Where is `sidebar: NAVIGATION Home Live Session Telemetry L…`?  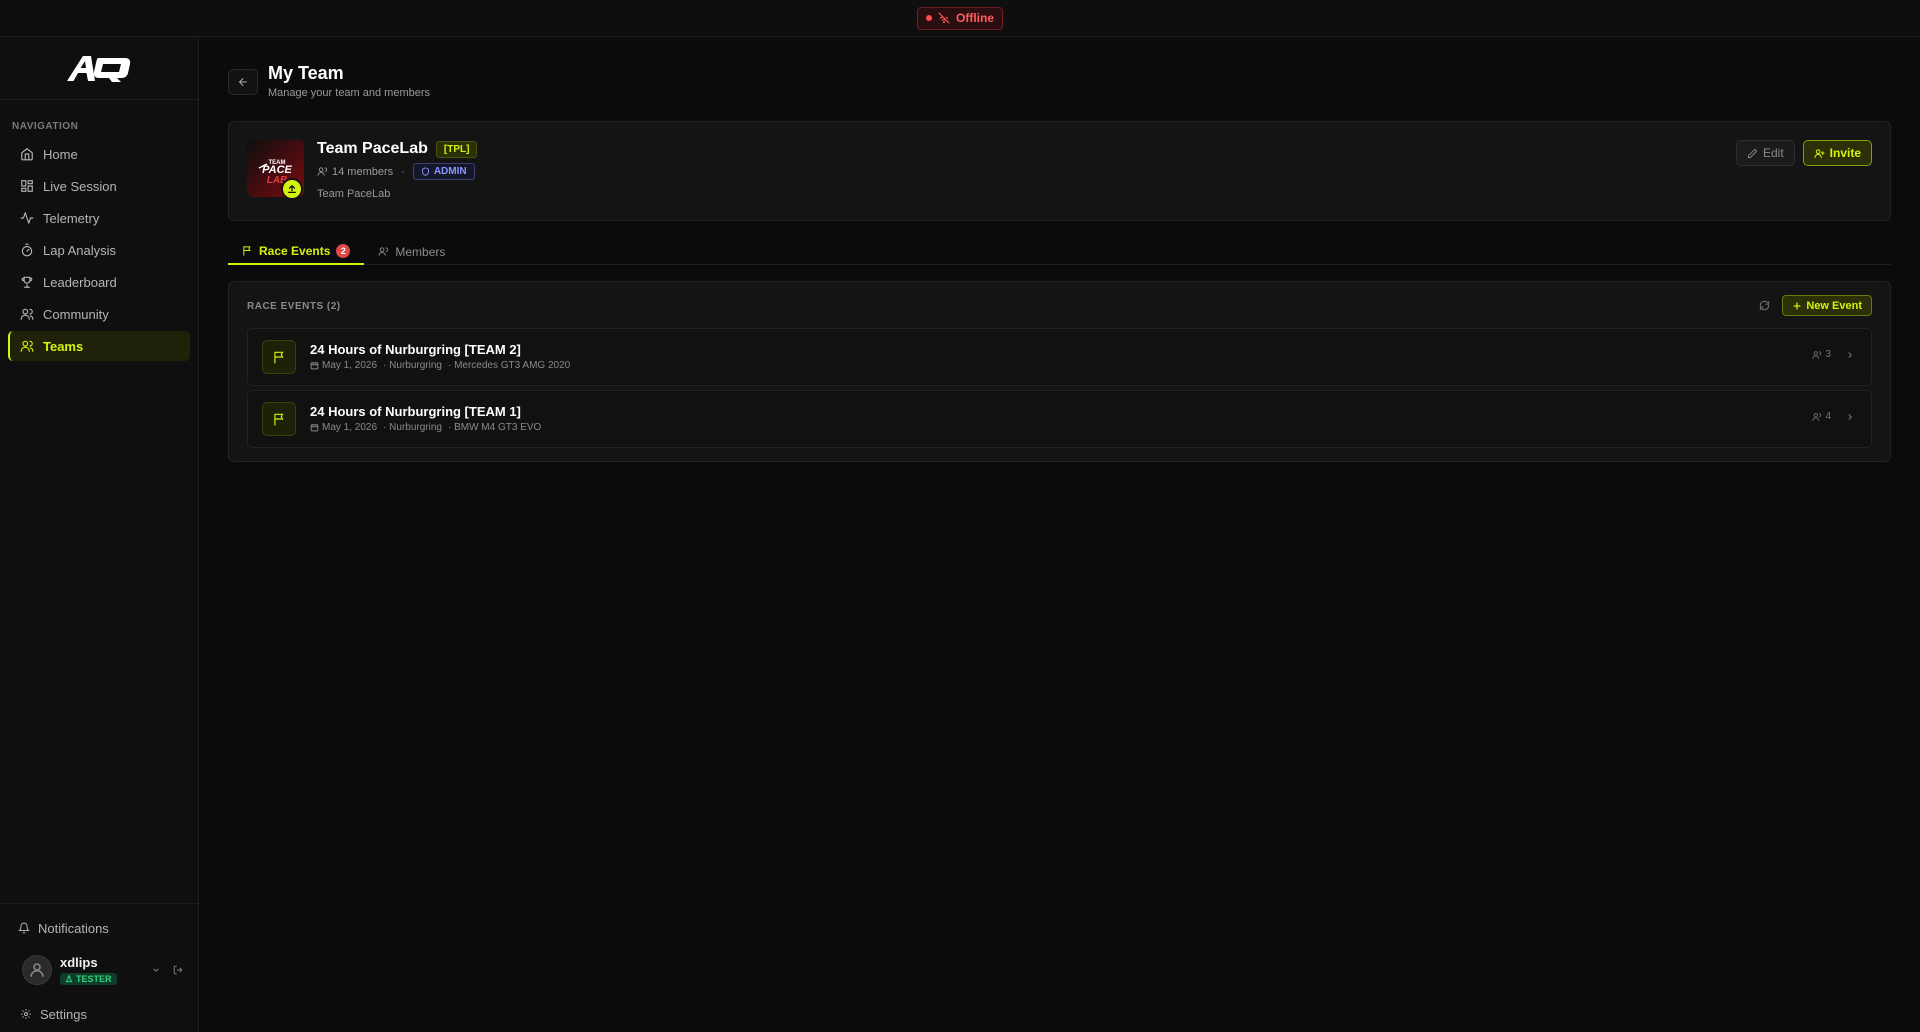 sidebar: NAVIGATION Home Live Session Telemetry L… is located at coordinates (99, 534).